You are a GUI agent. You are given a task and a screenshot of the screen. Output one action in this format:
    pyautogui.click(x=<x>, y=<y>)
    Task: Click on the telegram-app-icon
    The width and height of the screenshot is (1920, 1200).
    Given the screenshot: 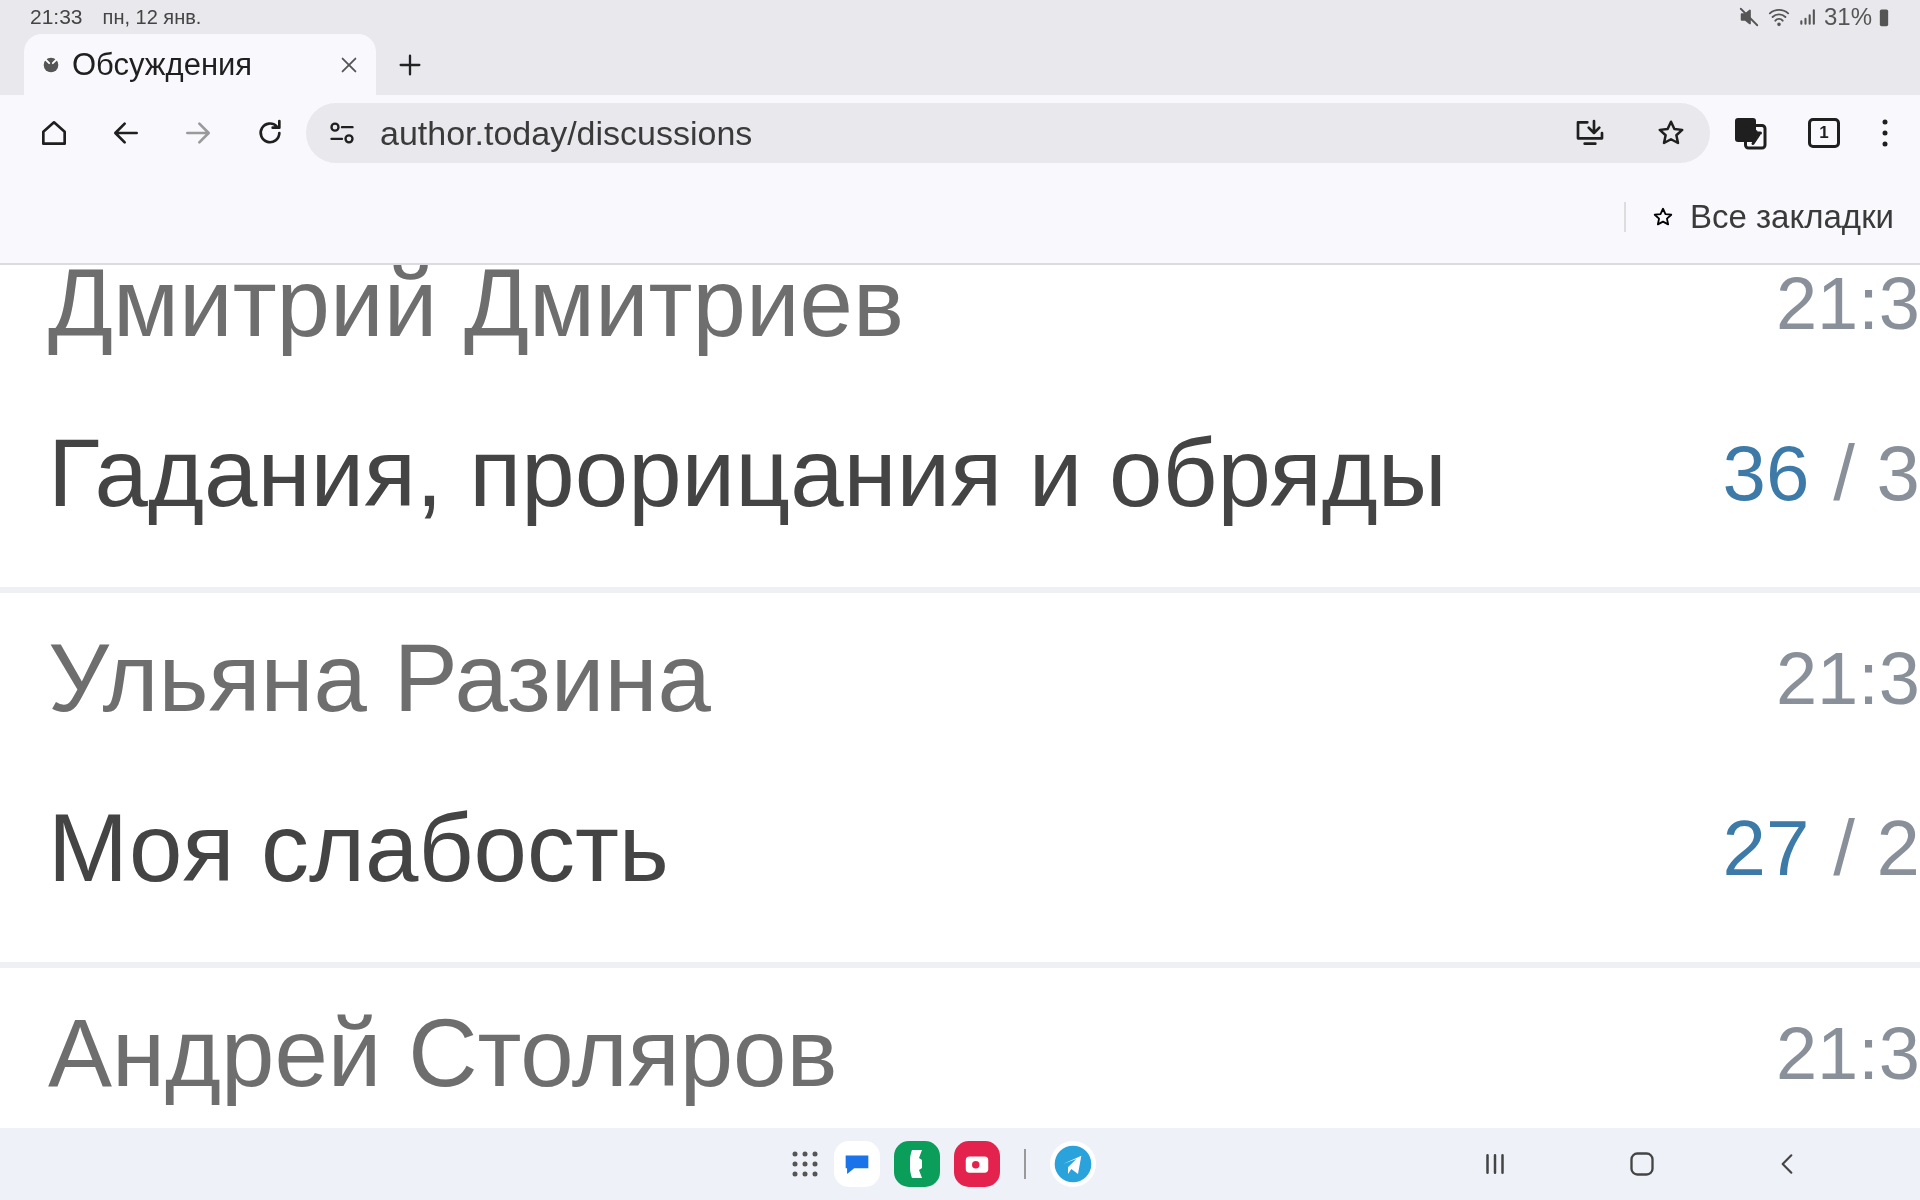 What is the action you would take?
    pyautogui.click(x=1073, y=1164)
    